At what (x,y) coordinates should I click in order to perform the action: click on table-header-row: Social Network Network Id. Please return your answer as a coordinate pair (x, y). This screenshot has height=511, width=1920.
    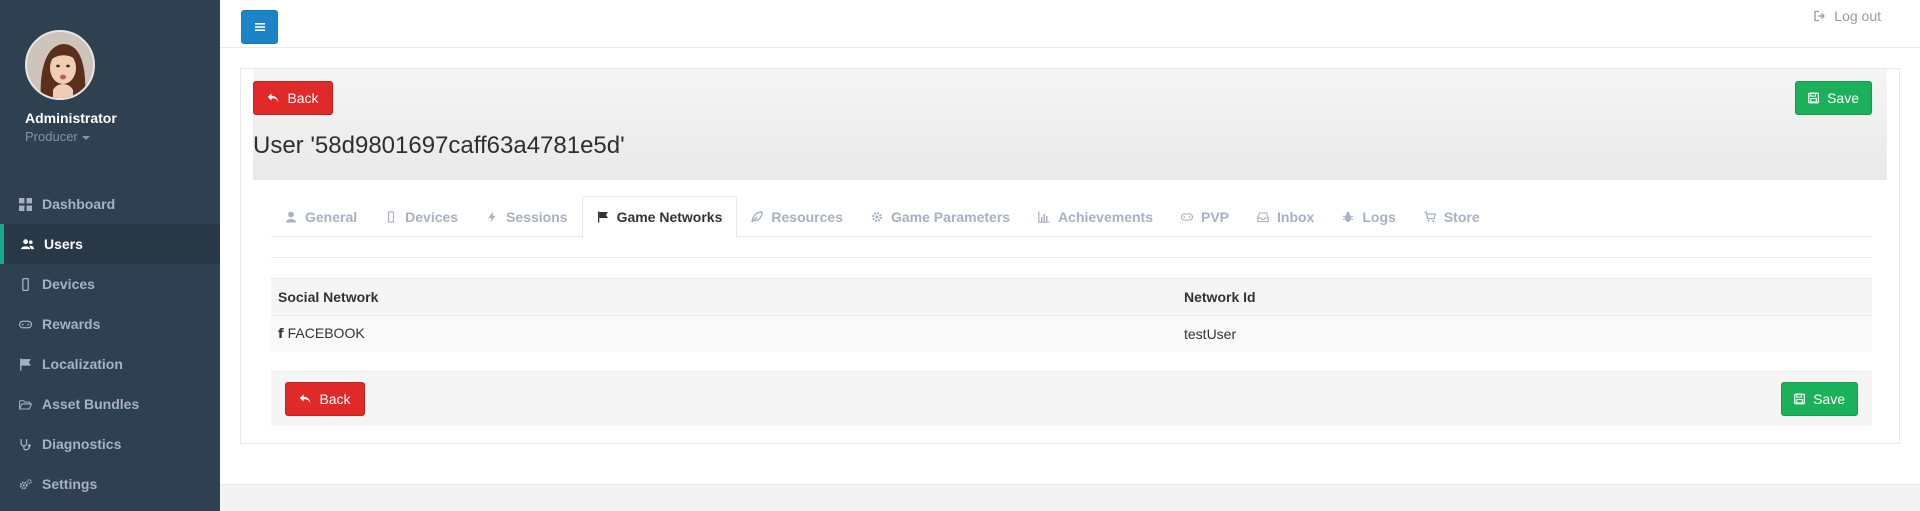
    Looking at the image, I should click on (1071, 297).